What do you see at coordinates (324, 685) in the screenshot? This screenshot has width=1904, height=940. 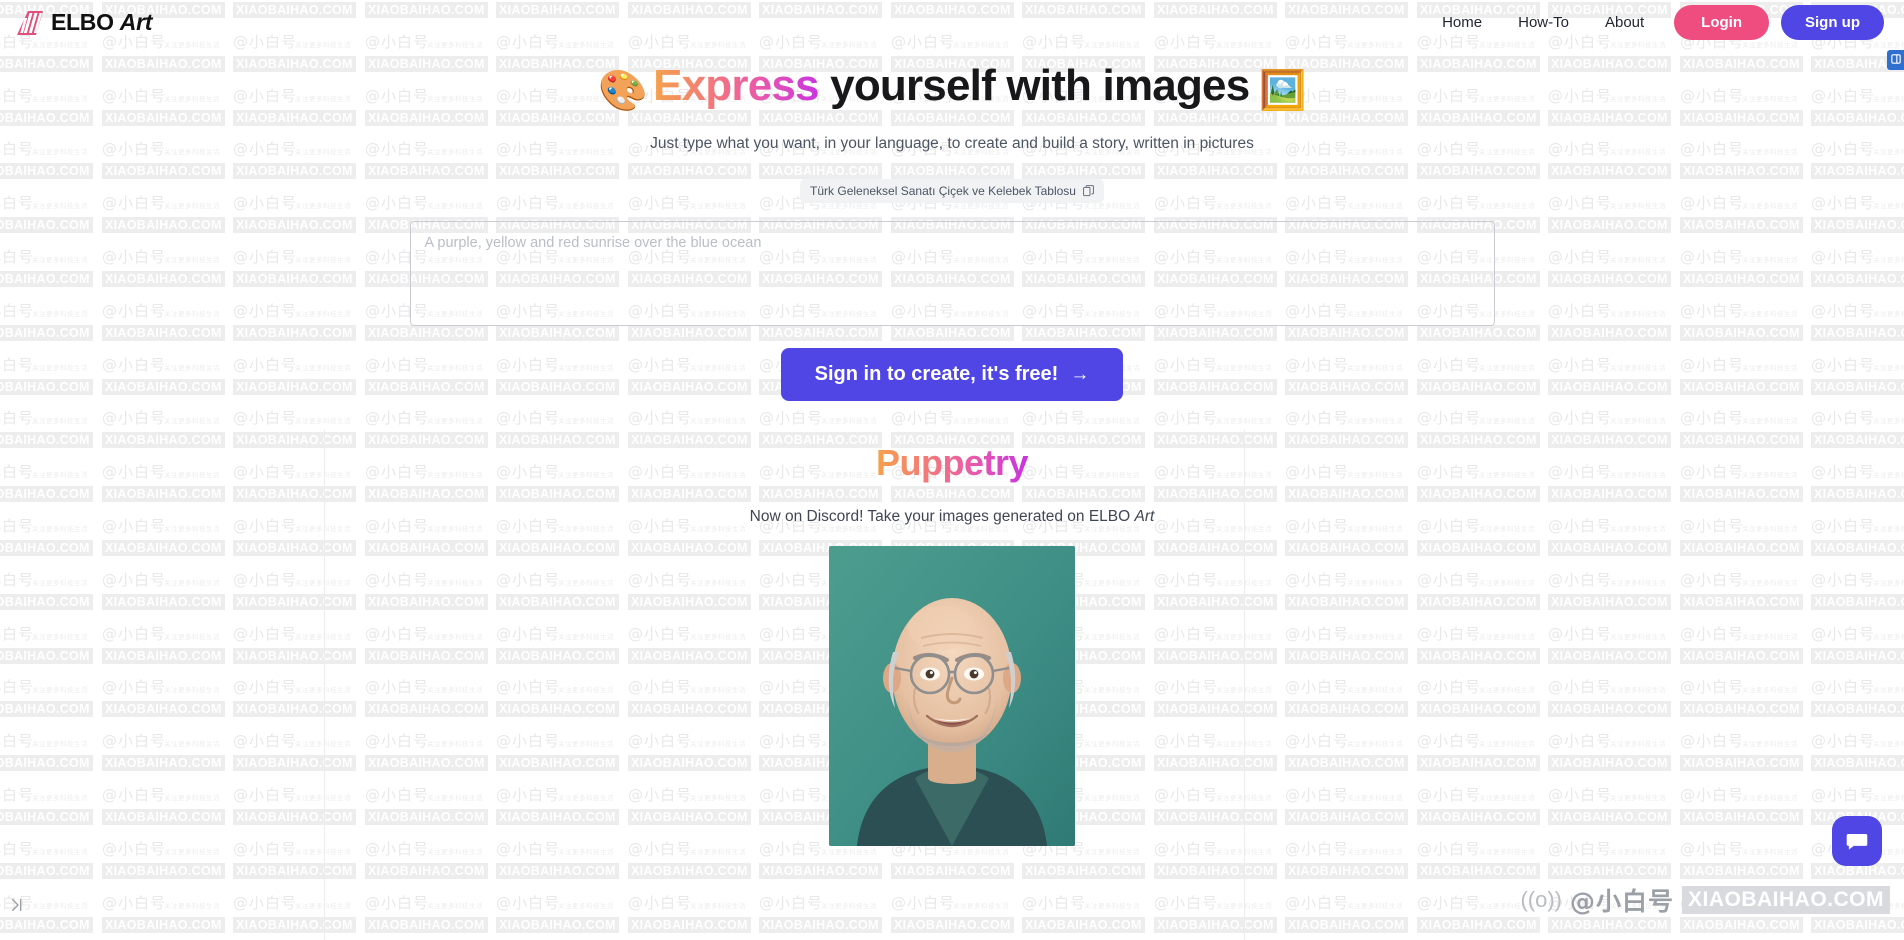 I see `section-left-rule` at bounding box center [324, 685].